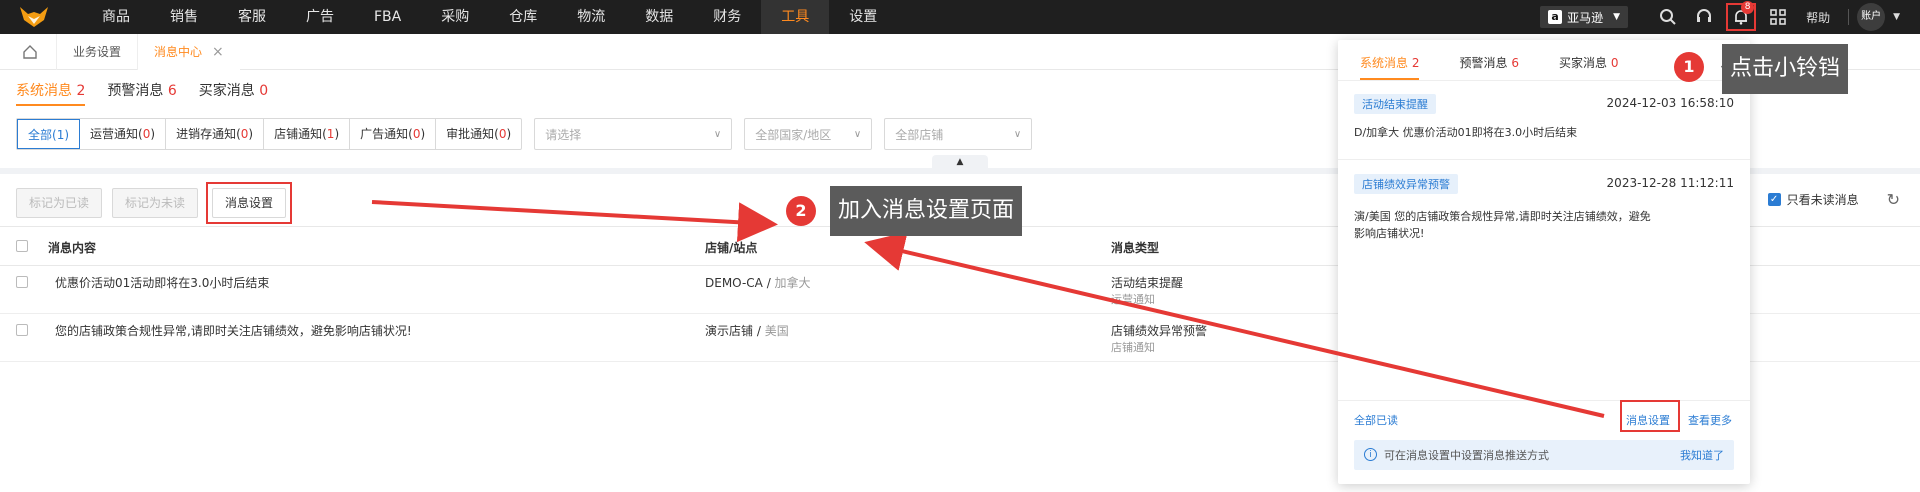  I want to click on row-subtype: 运营通知, so click(1133, 299).